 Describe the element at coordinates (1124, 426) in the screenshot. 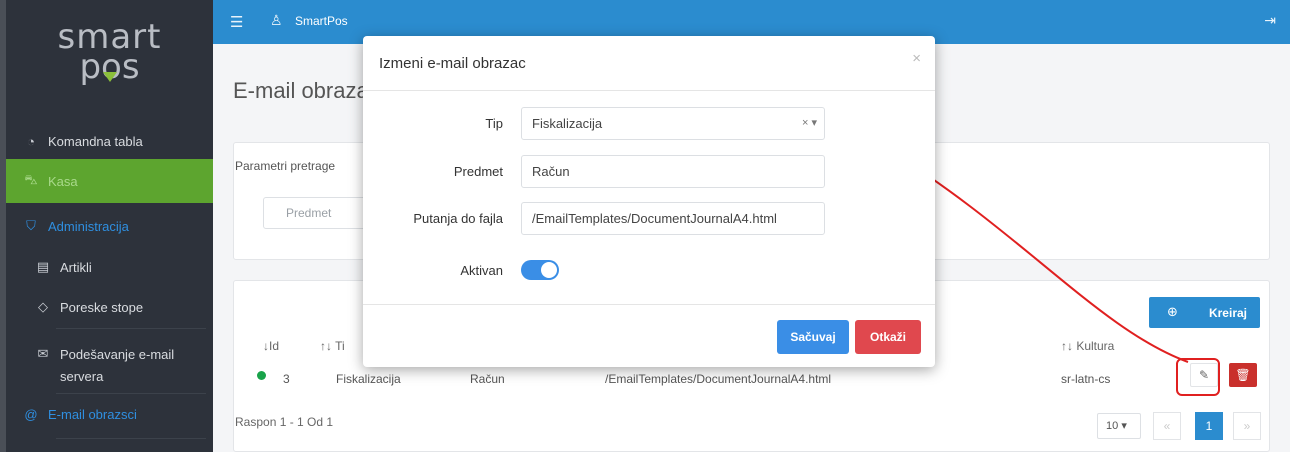

I see `chevron-down-icon: ▾` at that location.